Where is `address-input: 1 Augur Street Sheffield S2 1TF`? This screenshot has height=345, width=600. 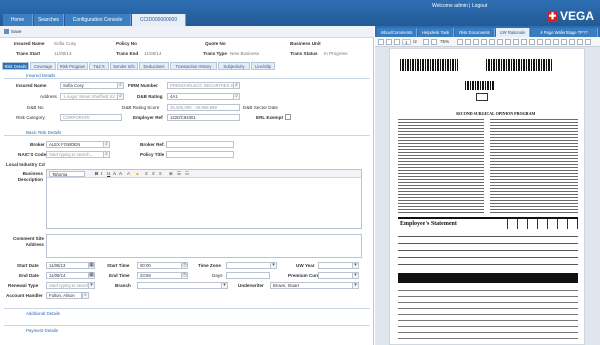
address-input: 1 Augur Street Sheffield S2 1TF is located at coordinates (91, 96).